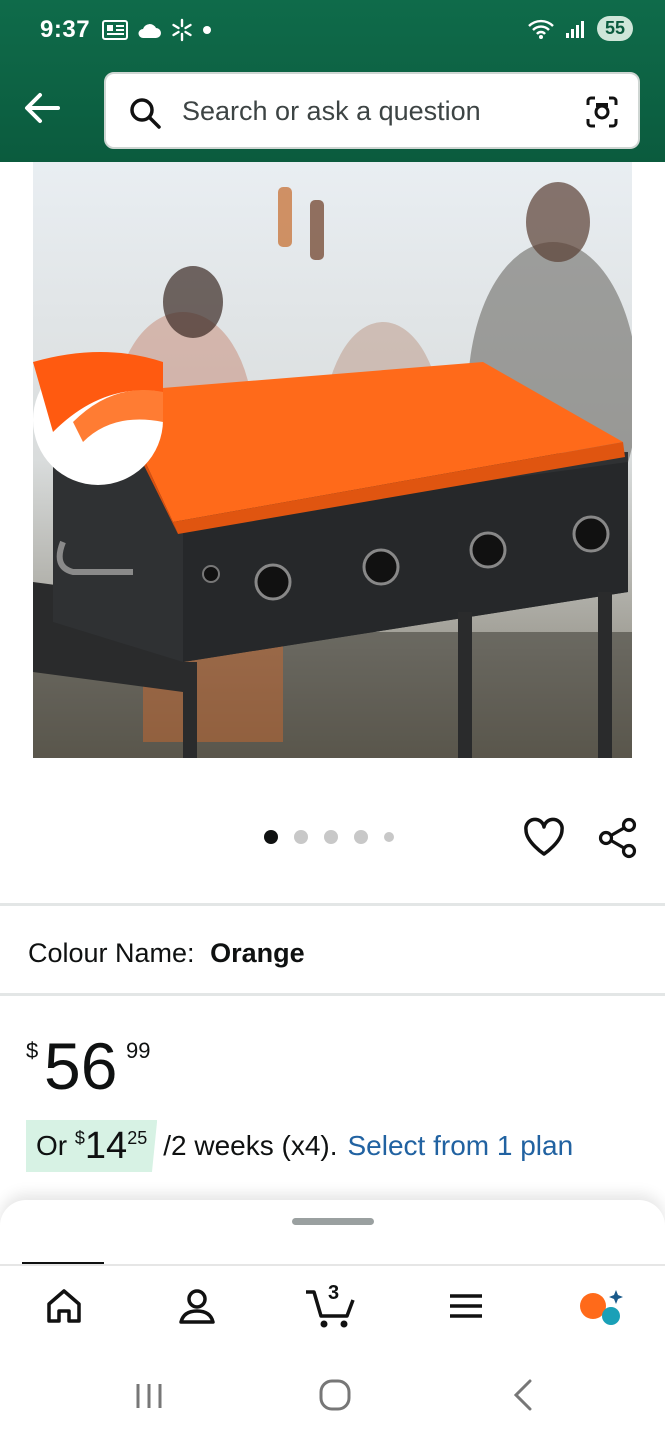 This screenshot has height=1440, width=665. What do you see at coordinates (333, 1221) in the screenshot?
I see `sheet-drag-handle` at bounding box center [333, 1221].